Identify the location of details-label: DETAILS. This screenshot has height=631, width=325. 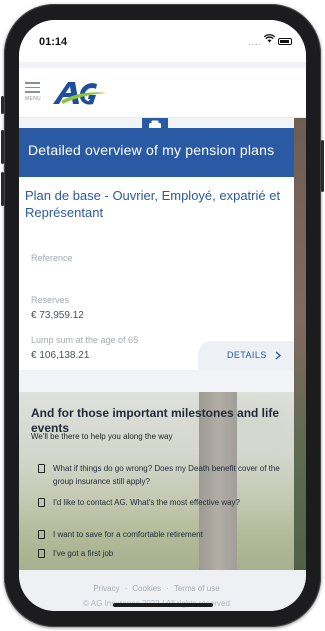
(247, 355).